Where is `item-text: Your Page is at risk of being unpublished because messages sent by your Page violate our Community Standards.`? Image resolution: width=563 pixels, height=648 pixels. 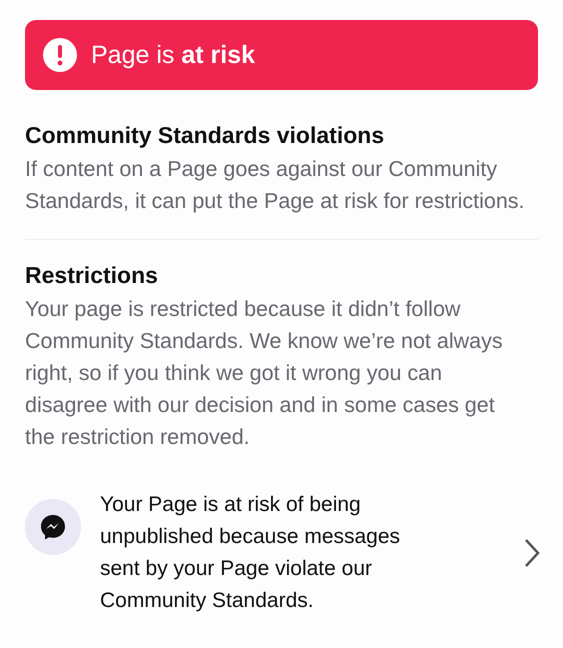 item-text: Your Page is at risk of being unpublished because messages sent by your Page violate our Community Standards. is located at coordinates (272, 553).